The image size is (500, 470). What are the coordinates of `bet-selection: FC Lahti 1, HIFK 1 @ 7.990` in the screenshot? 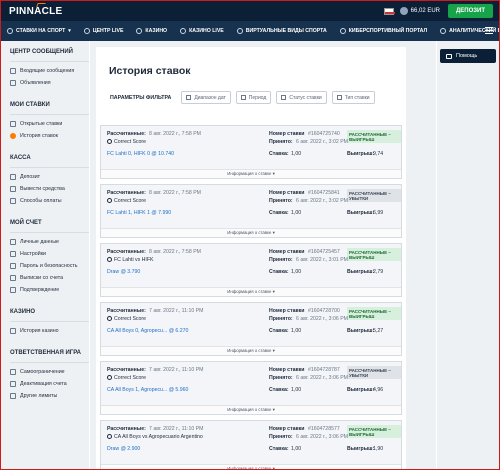 It's located at (139, 213).